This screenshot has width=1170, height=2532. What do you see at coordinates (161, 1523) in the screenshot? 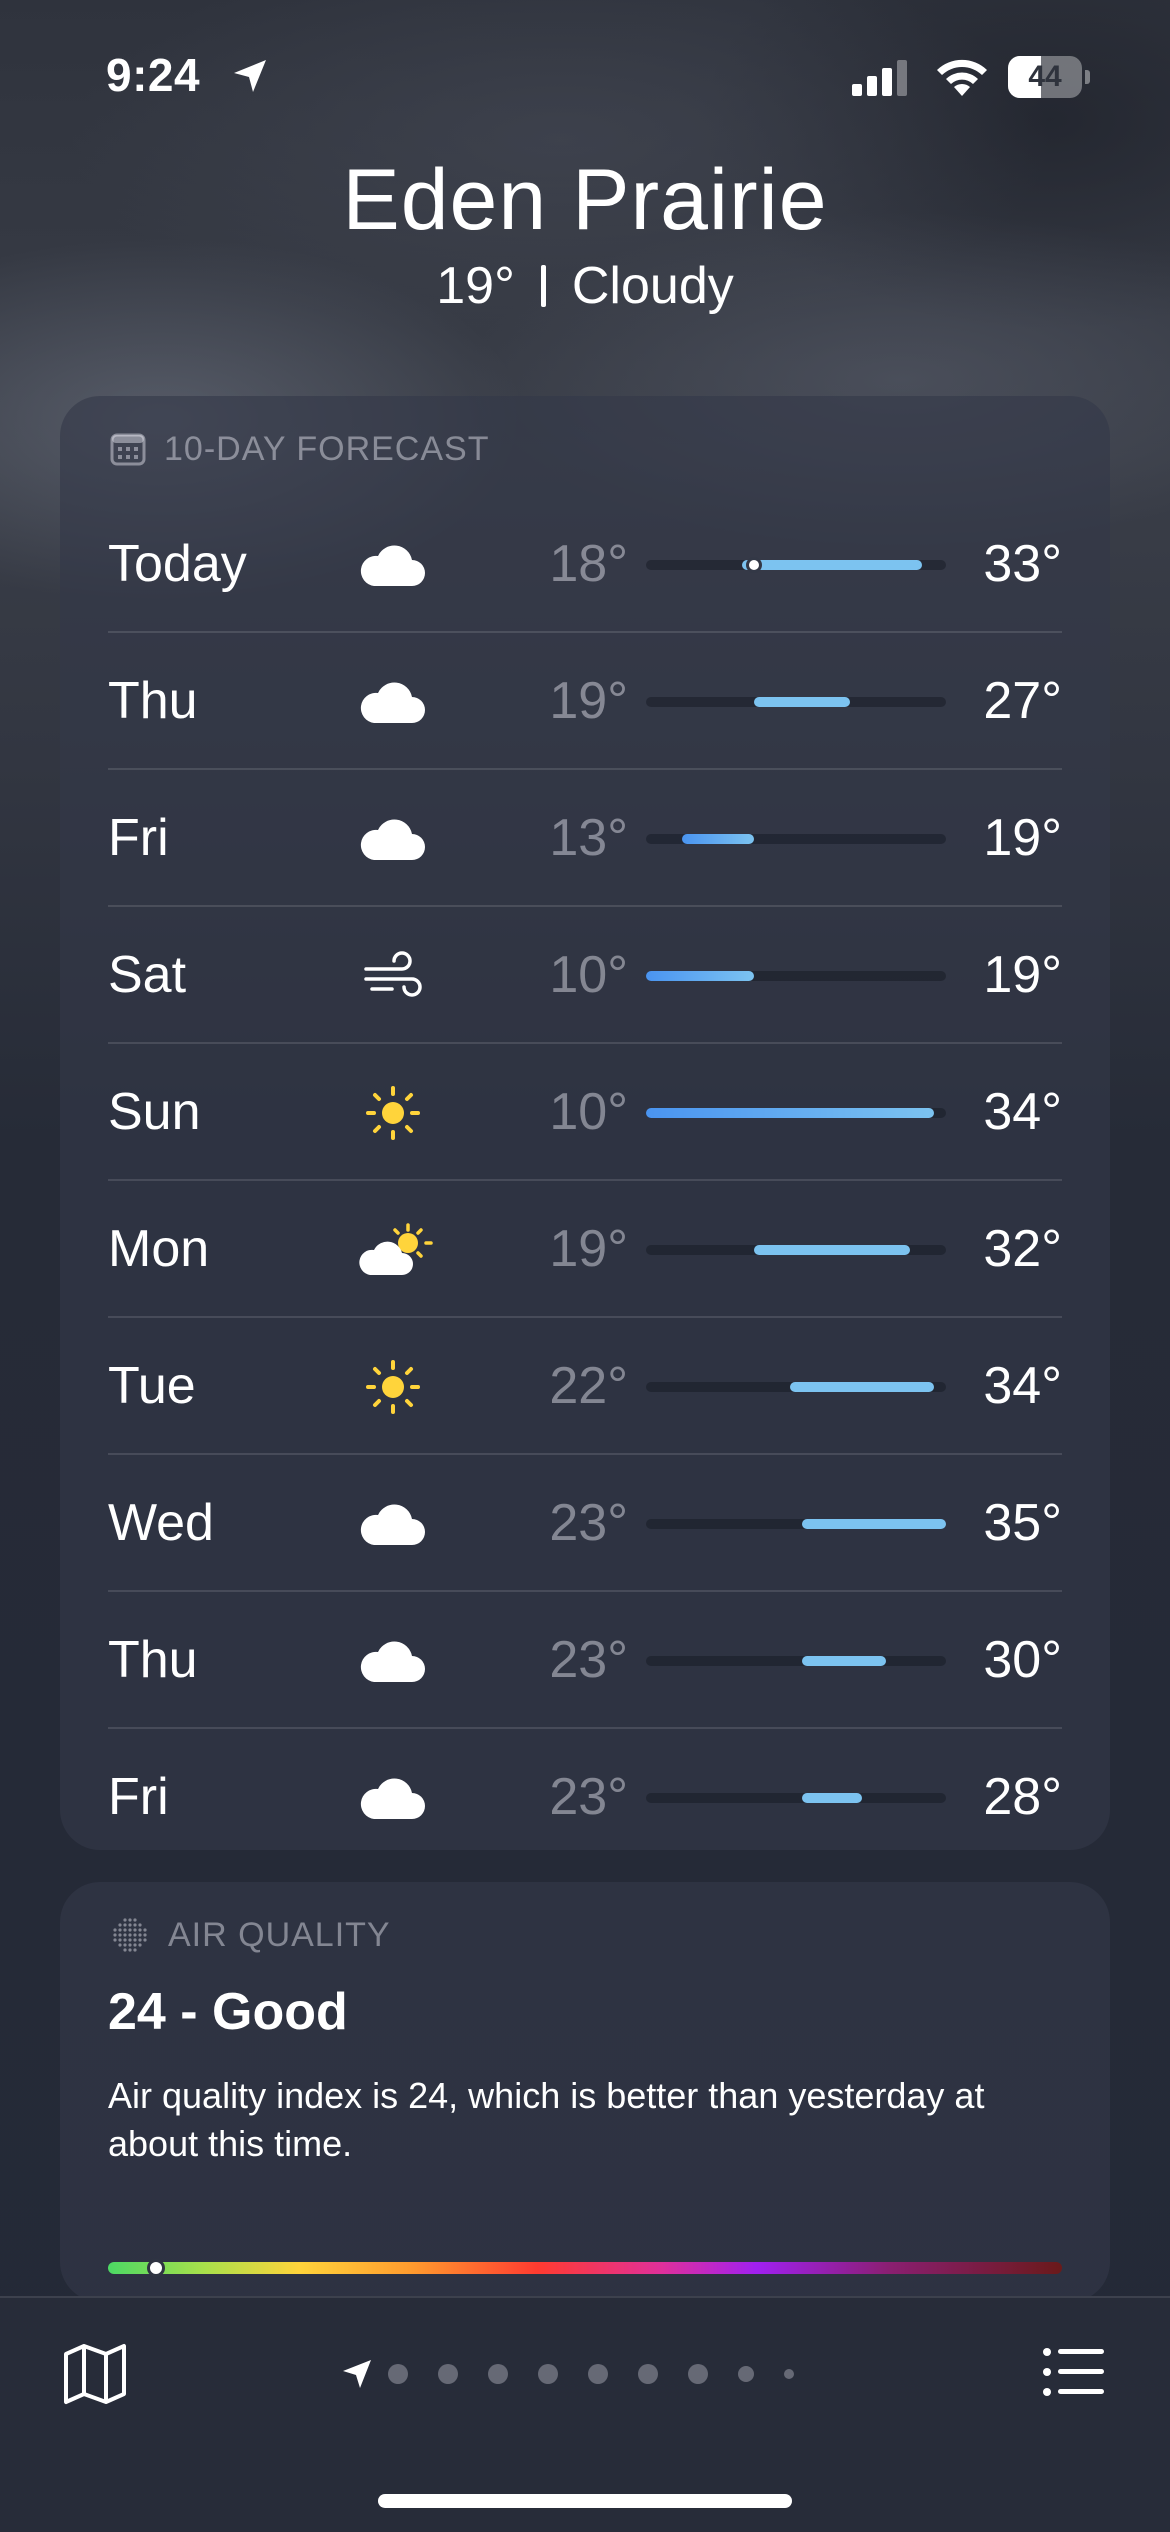
I see `forecast-day: Wed` at bounding box center [161, 1523].